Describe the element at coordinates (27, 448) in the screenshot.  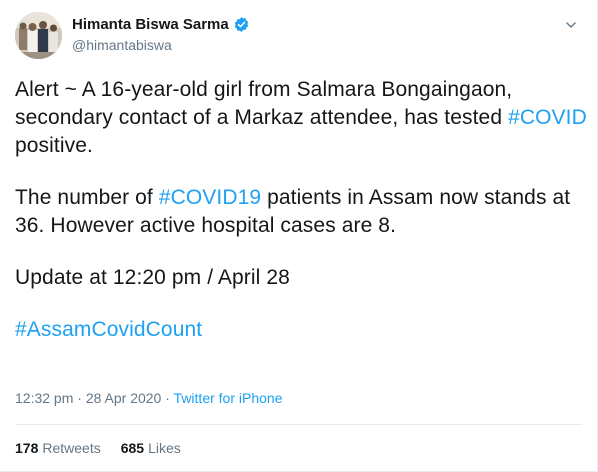
I see `retweets-count: 178` at that location.